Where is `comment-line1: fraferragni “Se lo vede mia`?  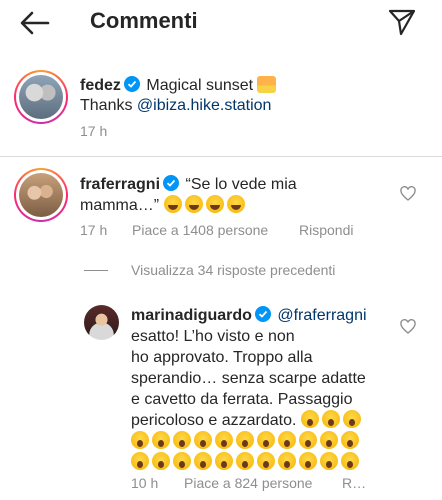
comment-line1: fraferragni “Se lo vede mia is located at coordinates (188, 185).